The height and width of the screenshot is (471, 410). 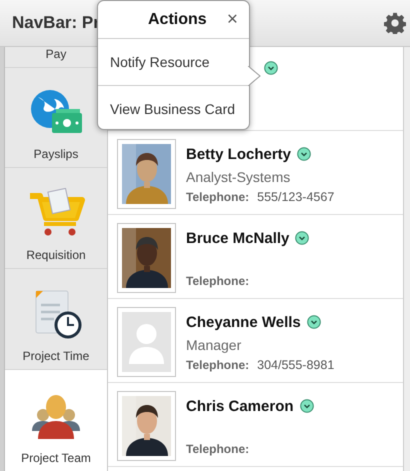 What do you see at coordinates (239, 177) in the screenshot?
I see `job-title: Analyst-Systems` at bounding box center [239, 177].